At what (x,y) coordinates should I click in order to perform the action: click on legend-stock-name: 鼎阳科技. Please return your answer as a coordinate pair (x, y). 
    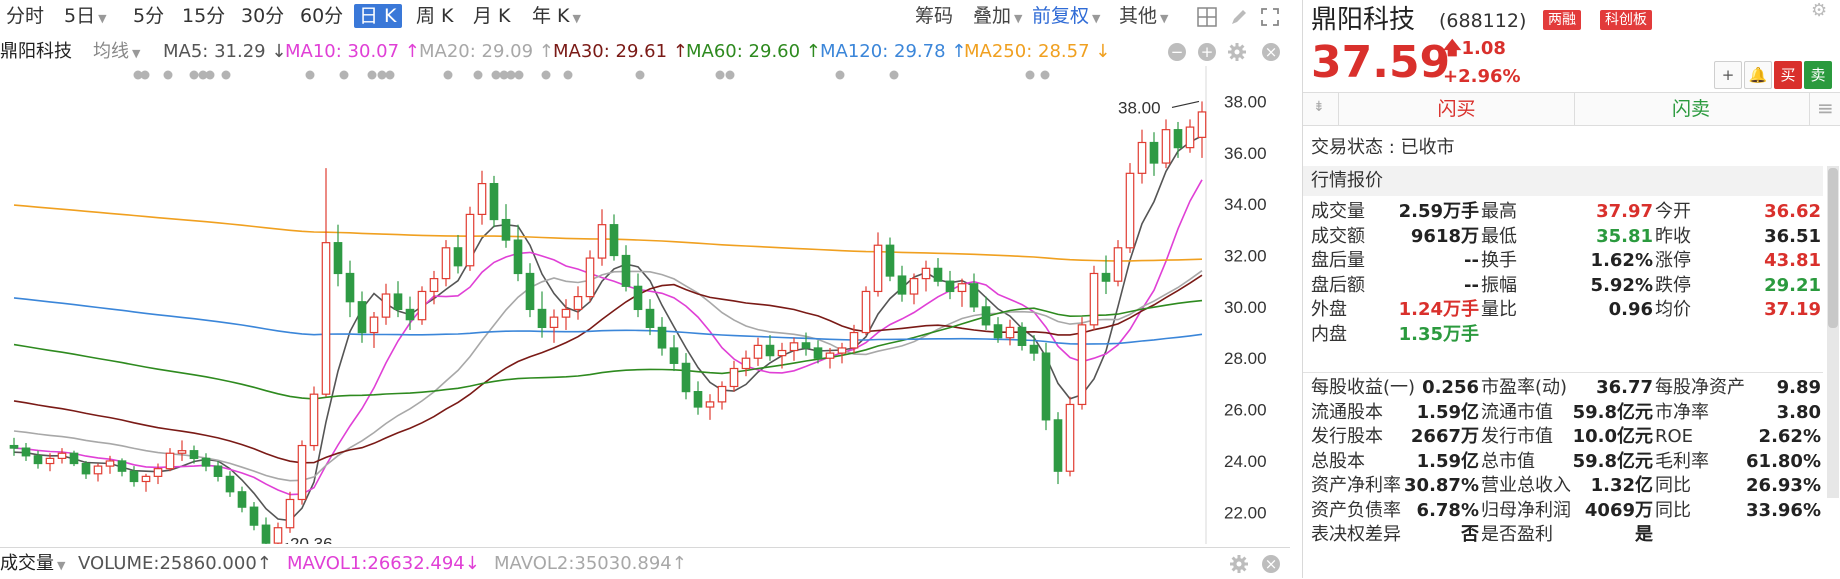
    Looking at the image, I should click on (36, 51).